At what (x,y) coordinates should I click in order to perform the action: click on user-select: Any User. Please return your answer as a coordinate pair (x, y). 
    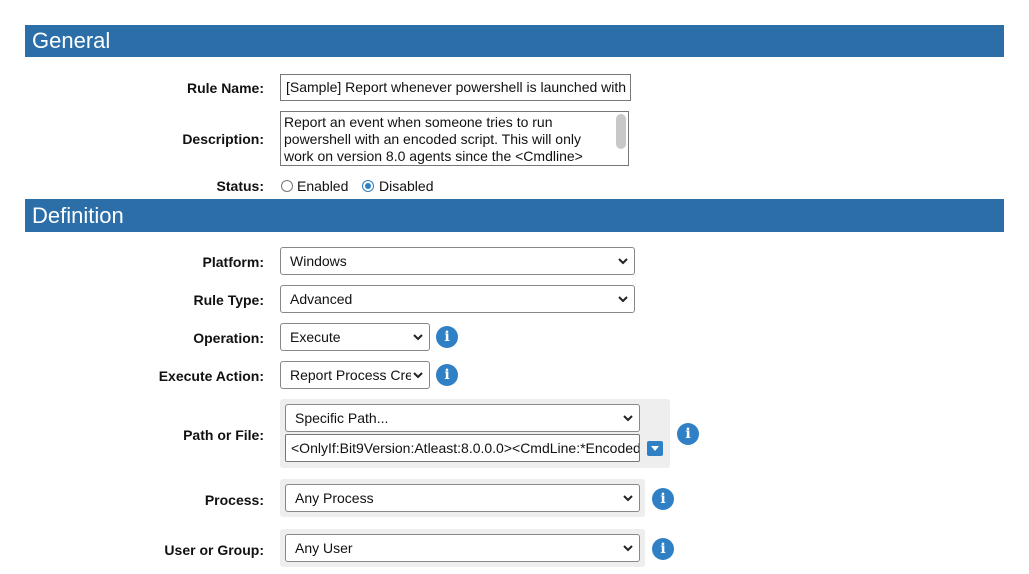
    Looking at the image, I should click on (462, 548).